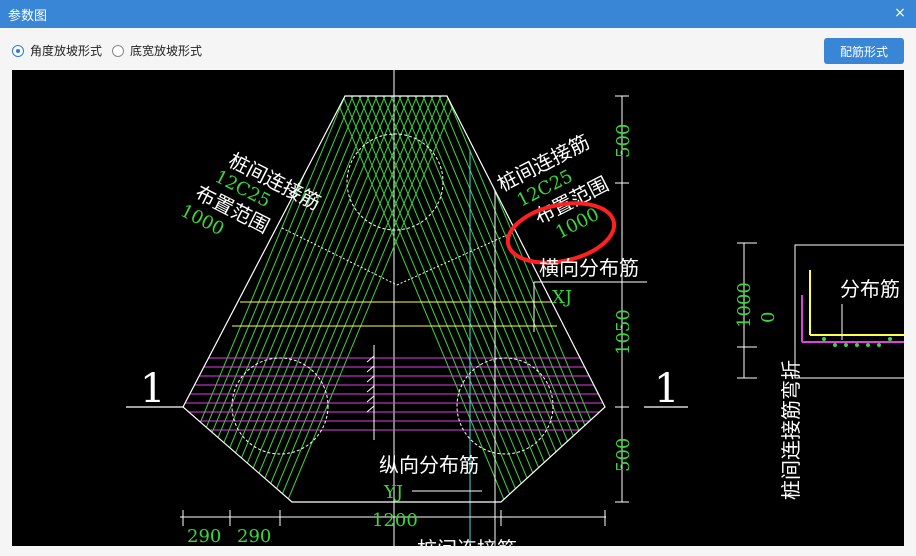 The image size is (916, 556). I want to click on section-mark-left: 1, so click(152, 389).